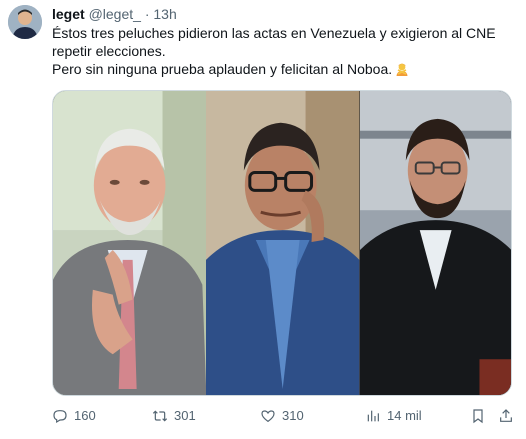 Image resolution: width=526 pixels, height=439 pixels. I want to click on tweet-text-line: repetir elecciones., so click(109, 51).